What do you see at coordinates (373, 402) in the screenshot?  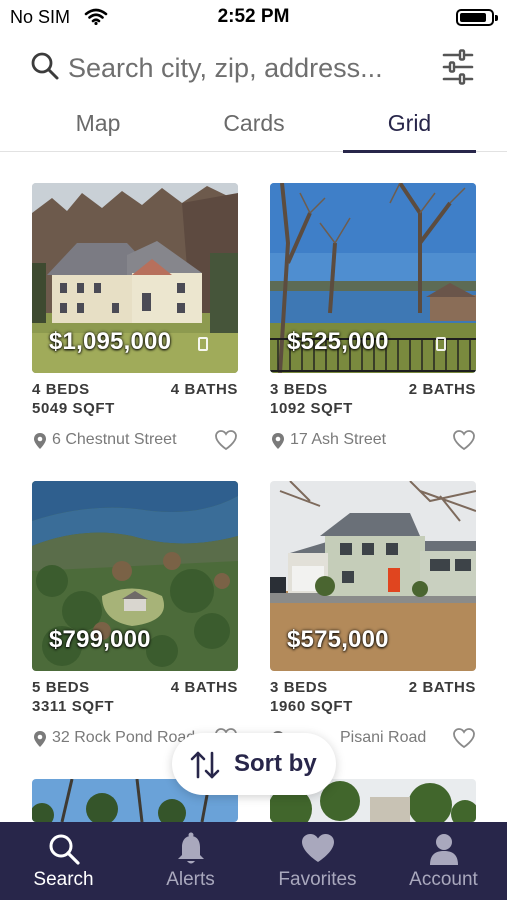 I see `listing-specs: 3 BEDS 2 BATHS 1092 SQFT` at bounding box center [373, 402].